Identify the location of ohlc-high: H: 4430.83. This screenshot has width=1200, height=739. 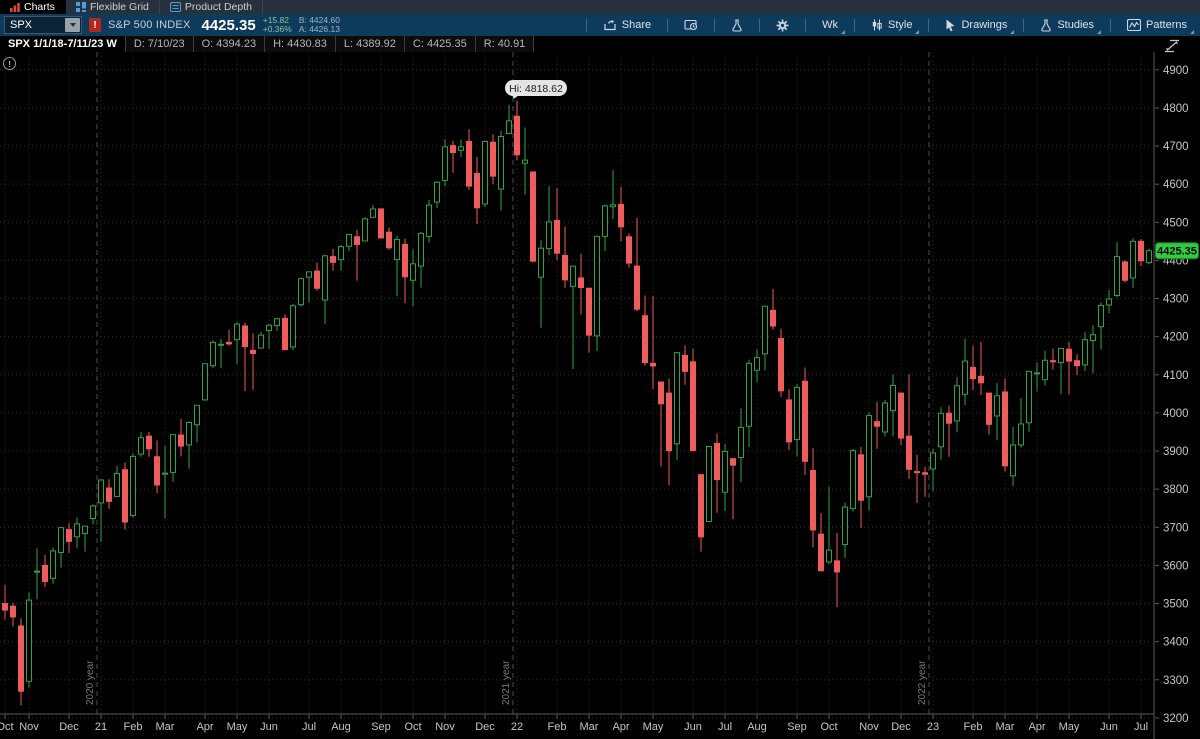
(300, 44).